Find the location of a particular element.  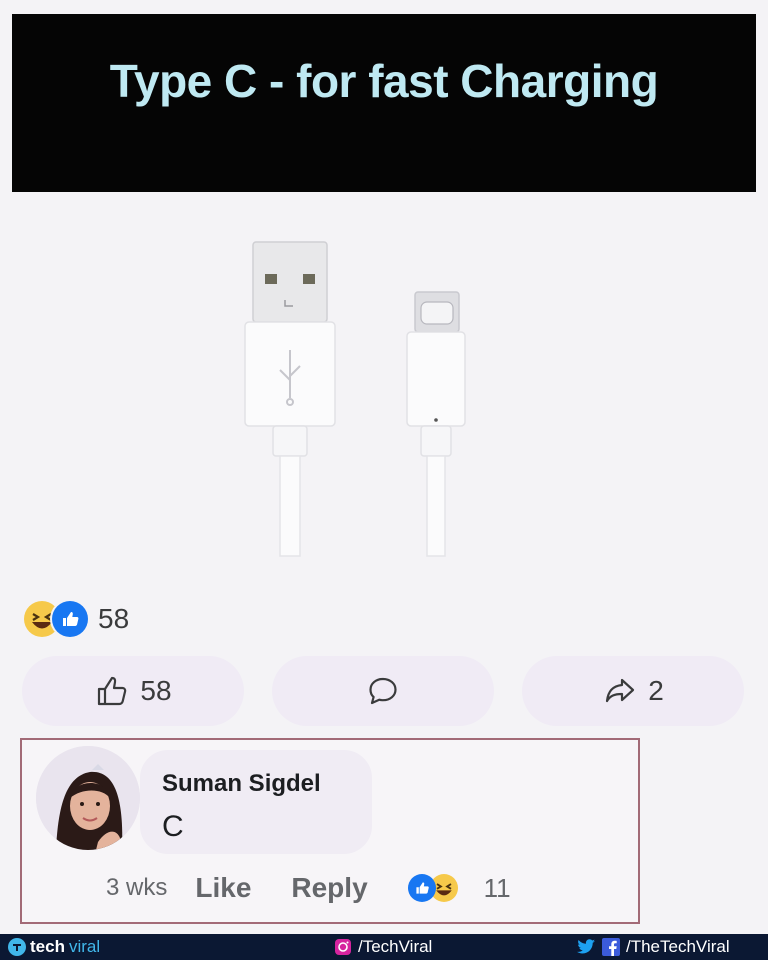

share-button: 2 is located at coordinates (633, 691).